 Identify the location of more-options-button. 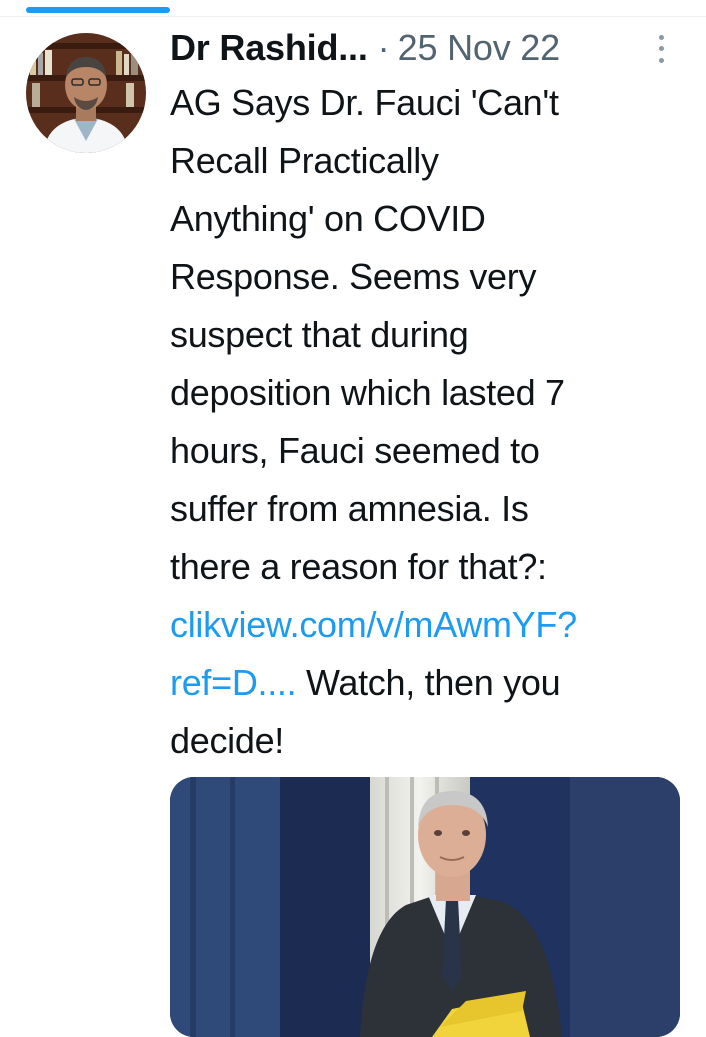
(661, 49).